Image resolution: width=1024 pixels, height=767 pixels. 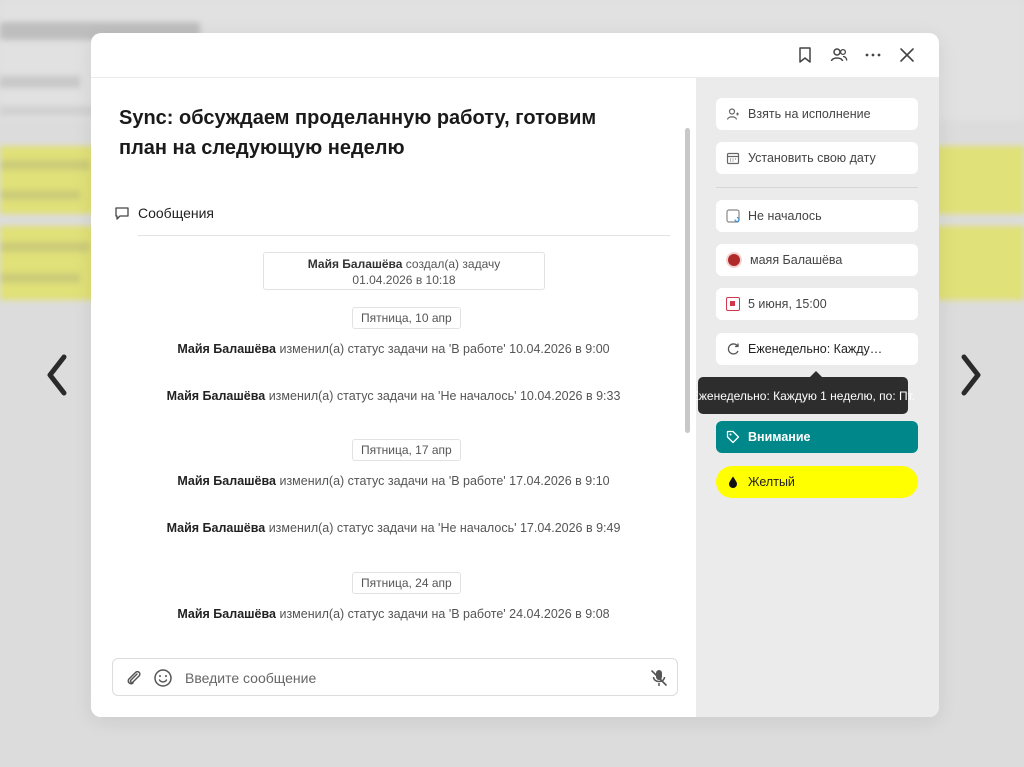 What do you see at coordinates (176, 213) in the screenshot?
I see `messages-heading-label: Сообщения` at bounding box center [176, 213].